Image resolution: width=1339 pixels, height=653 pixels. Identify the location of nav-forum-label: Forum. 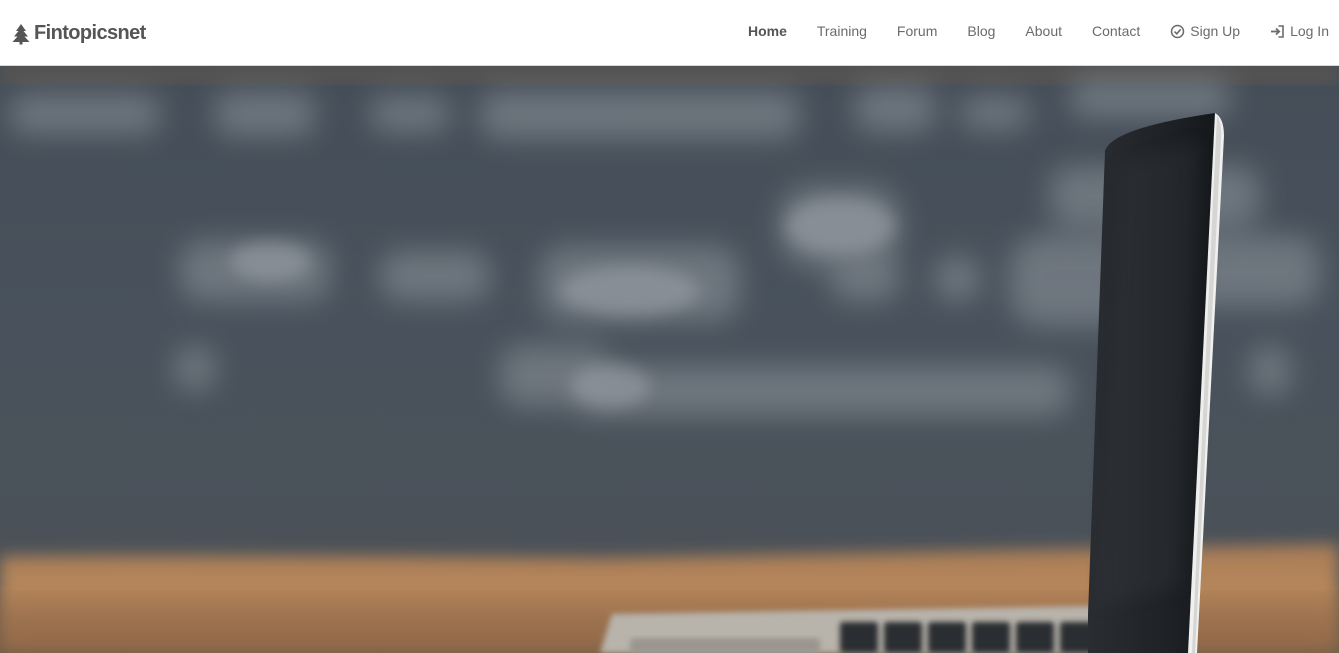
(917, 31).